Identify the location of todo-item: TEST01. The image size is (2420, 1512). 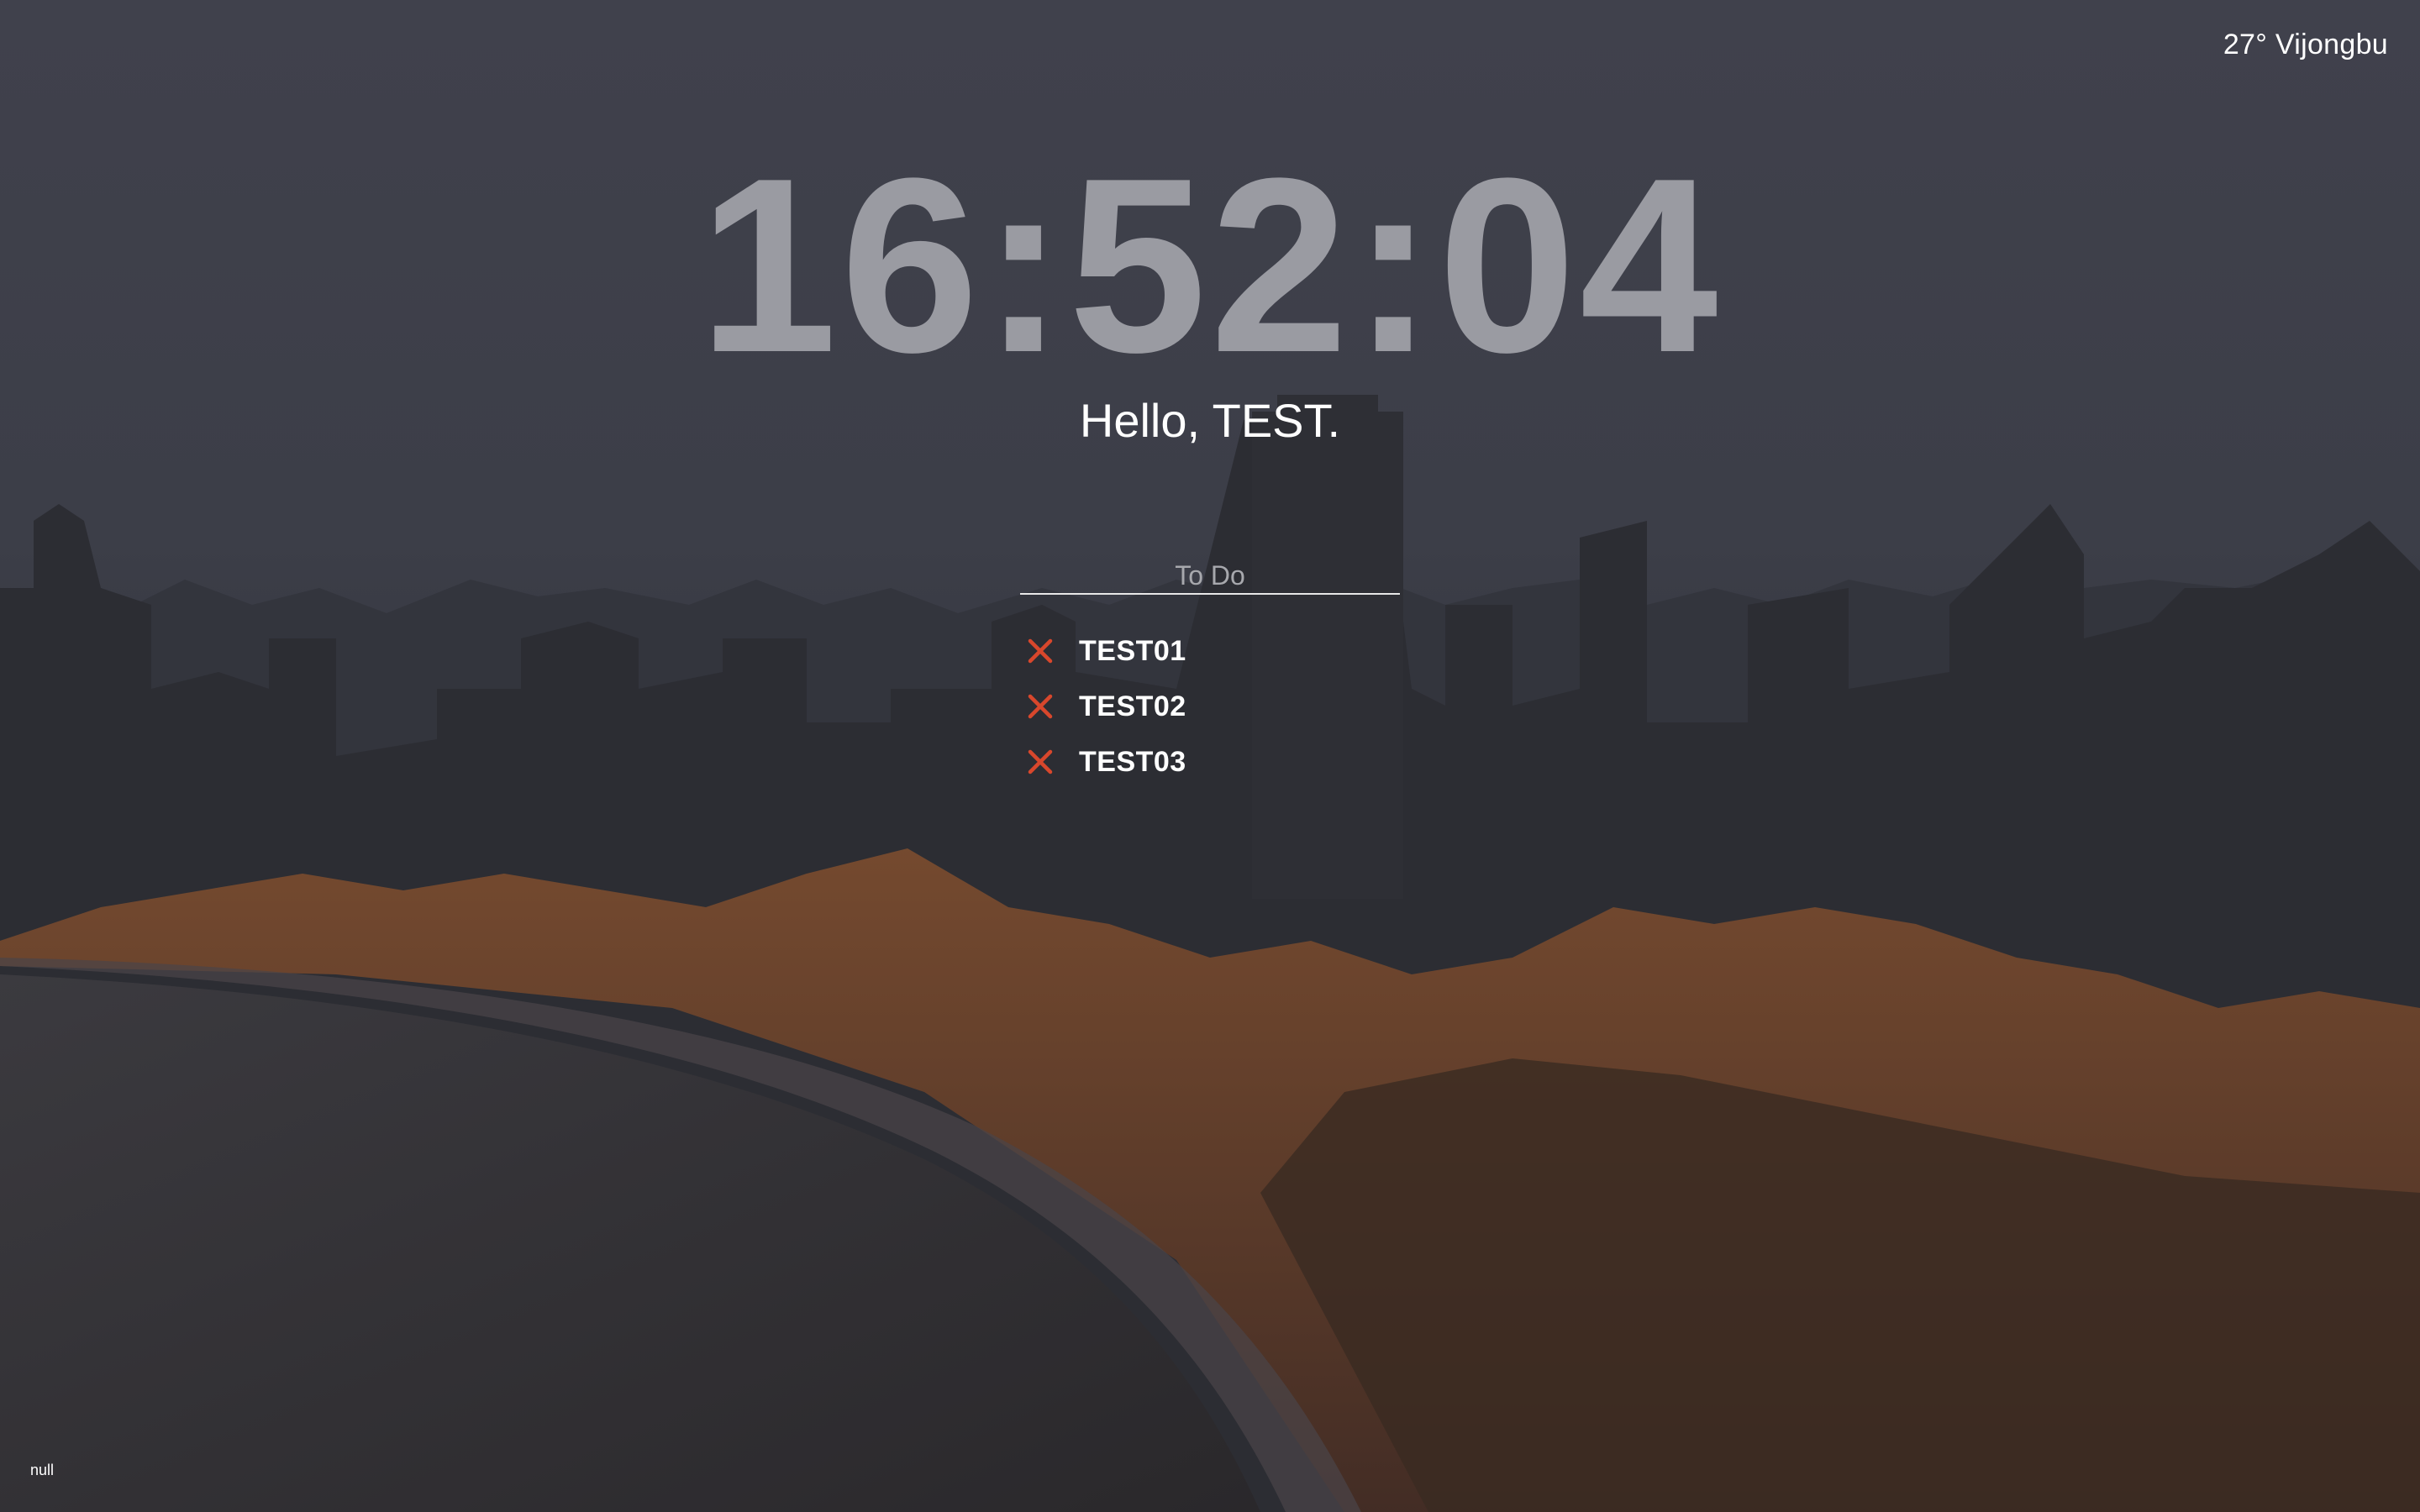
(1104, 651).